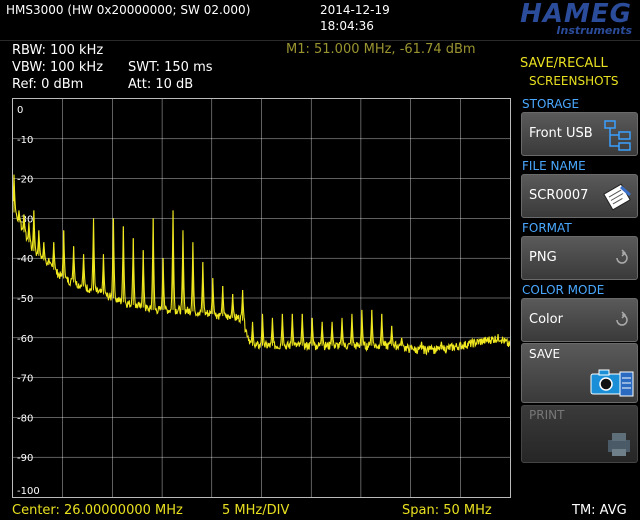 Image resolution: width=640 pixels, height=520 pixels. I want to click on span-readout: Span: 50 MHz, so click(447, 510).